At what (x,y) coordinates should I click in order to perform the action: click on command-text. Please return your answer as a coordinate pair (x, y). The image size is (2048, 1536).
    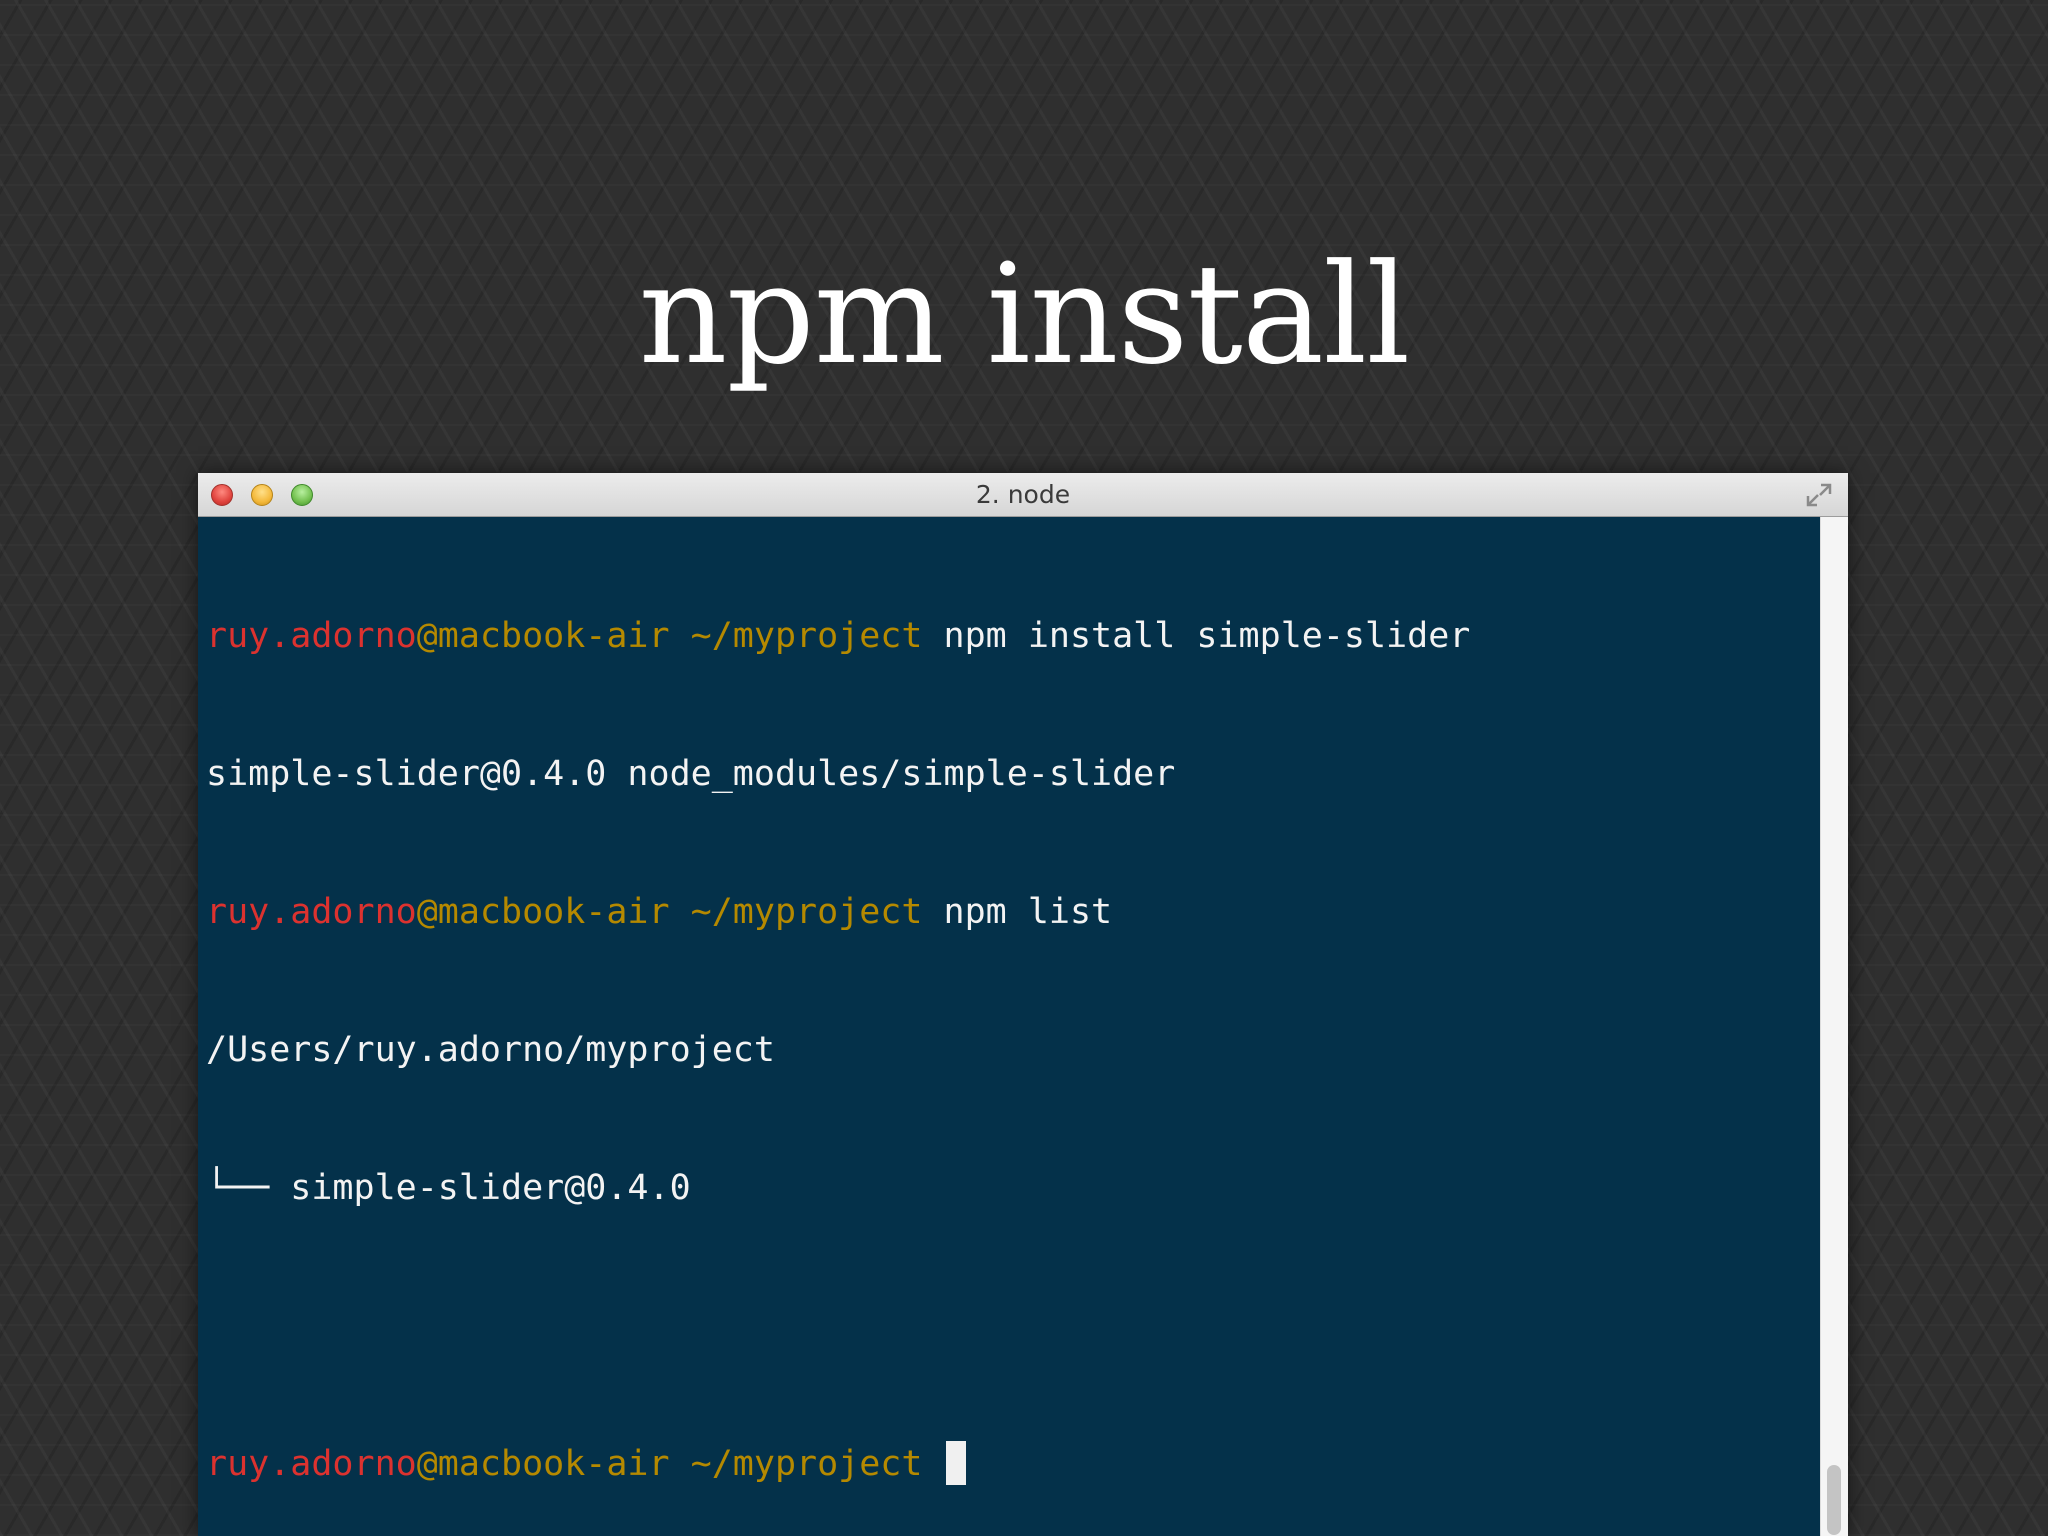
    Looking at the image, I should click on (932, 1464).